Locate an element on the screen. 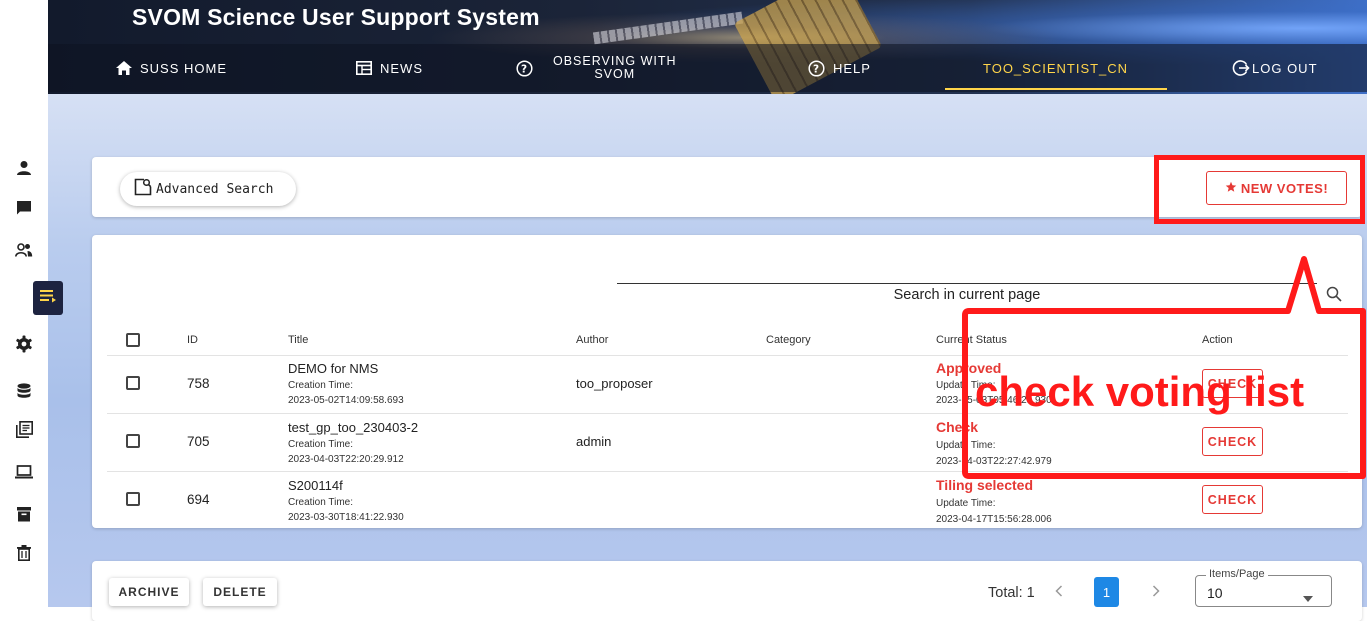 The image size is (1367, 621). home-icon is located at coordinates (124, 68).